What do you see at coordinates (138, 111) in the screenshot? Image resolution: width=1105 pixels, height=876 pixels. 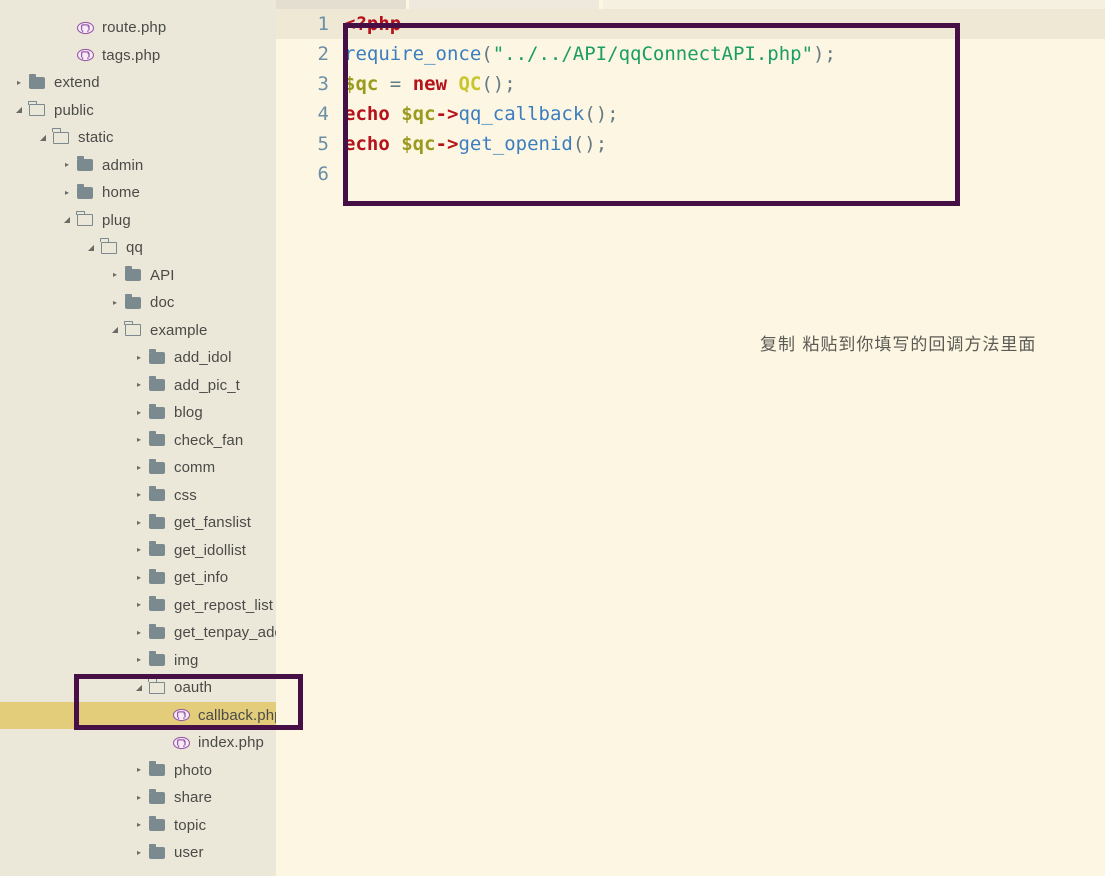 I see `tree-folder-public: ◢ public` at bounding box center [138, 111].